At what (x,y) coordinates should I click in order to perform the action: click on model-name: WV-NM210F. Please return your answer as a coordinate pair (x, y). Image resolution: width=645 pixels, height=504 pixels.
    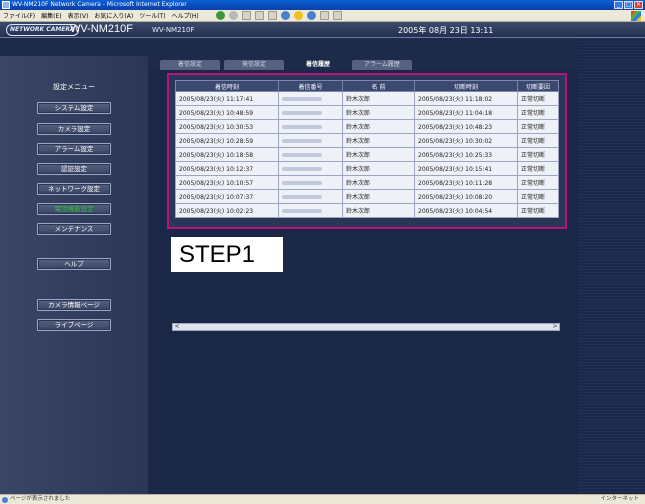
    Looking at the image, I should click on (101, 29).